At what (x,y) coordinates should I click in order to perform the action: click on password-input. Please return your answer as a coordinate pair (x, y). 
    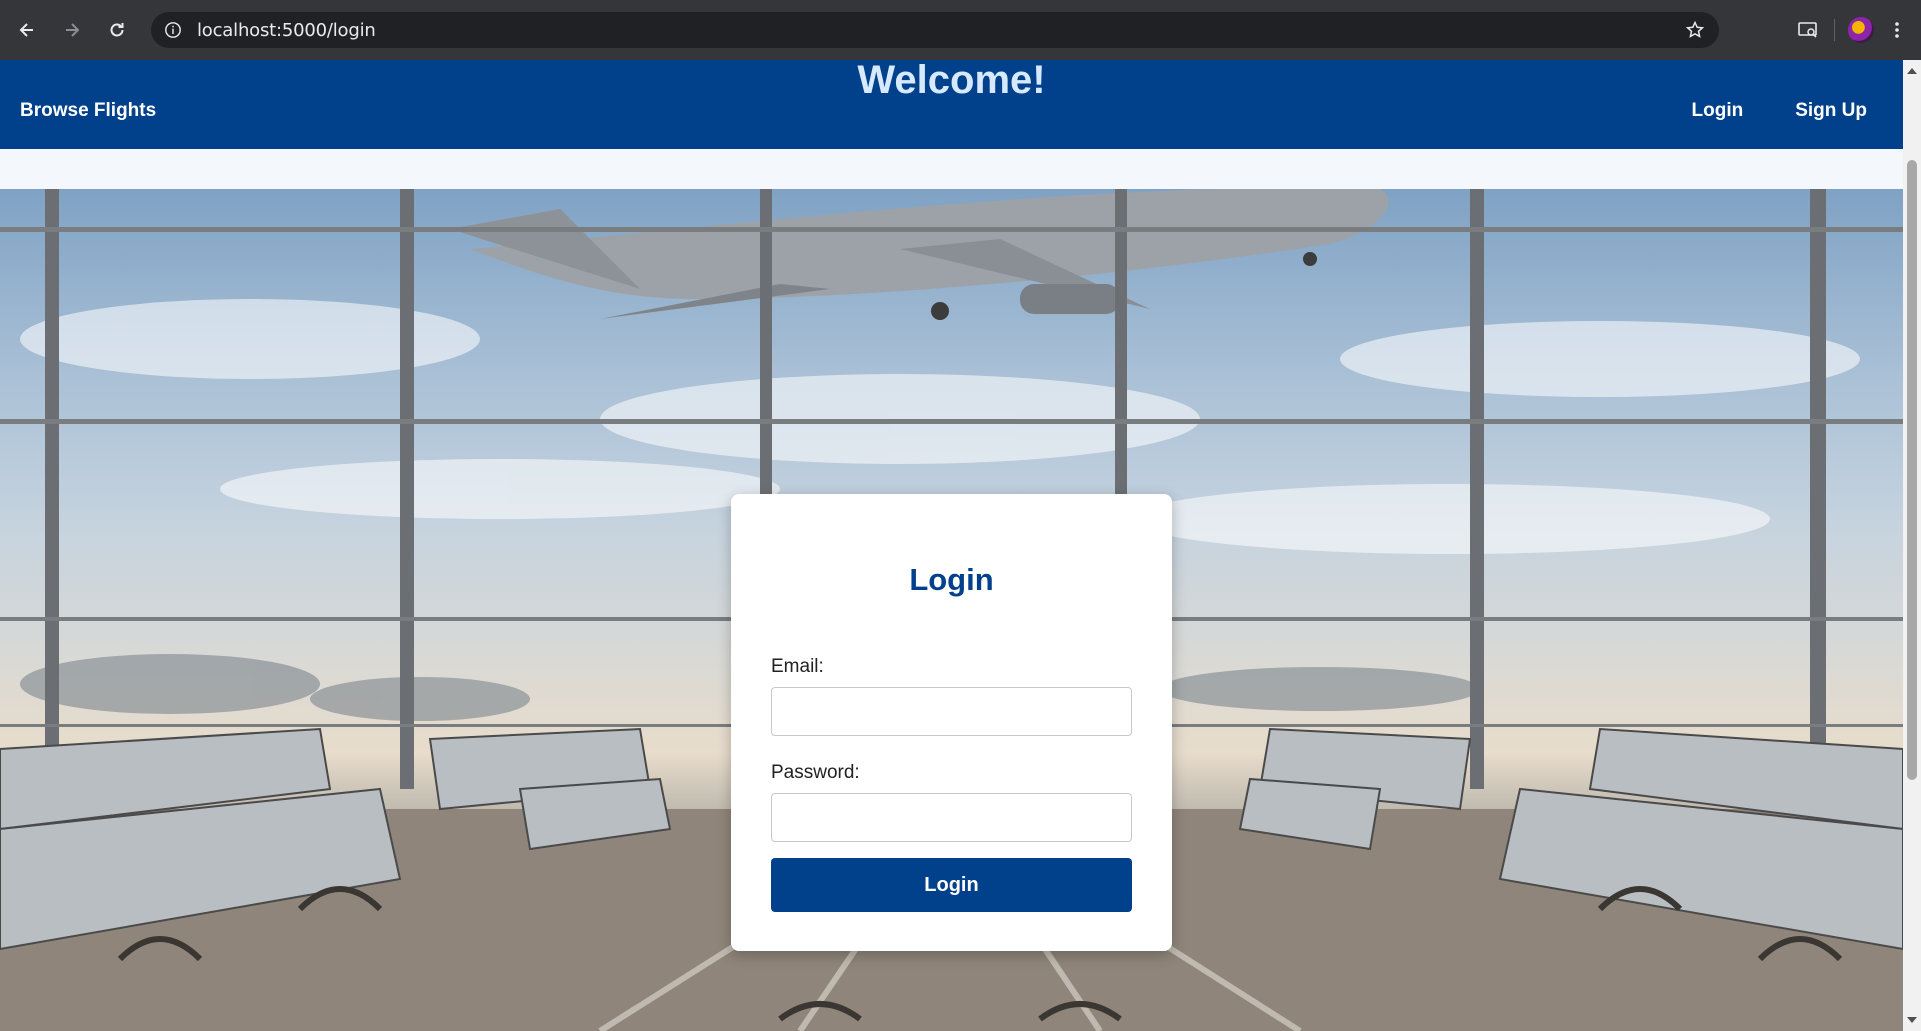
    Looking at the image, I should click on (951, 817).